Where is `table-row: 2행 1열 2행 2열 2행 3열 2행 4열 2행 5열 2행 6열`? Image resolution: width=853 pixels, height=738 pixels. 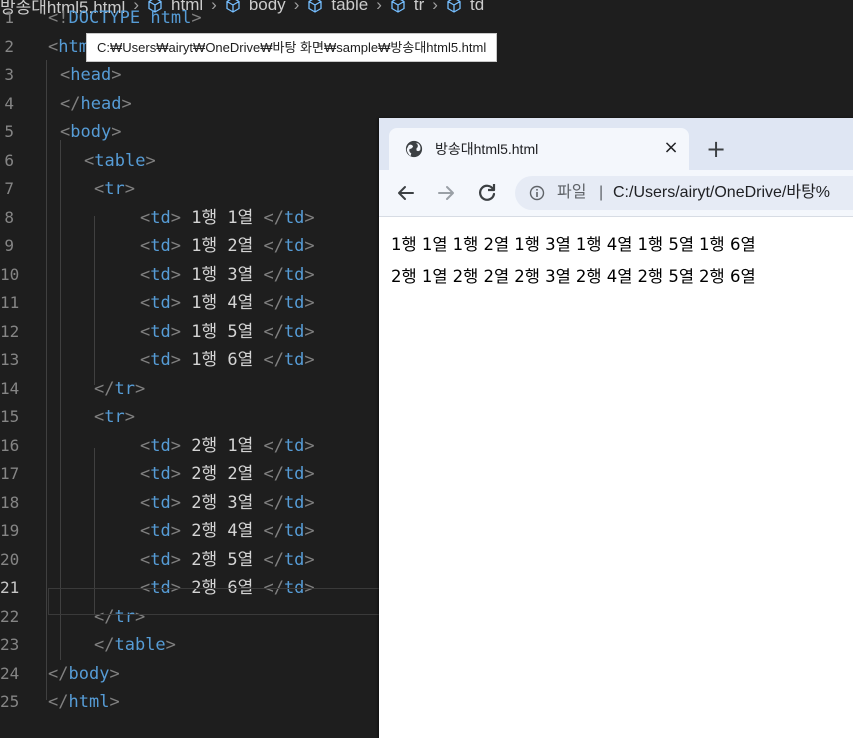
table-row: 2행 1열 2행 2열 2행 3열 2행 4열 2행 5열 2행 6열 is located at coordinates (576, 275).